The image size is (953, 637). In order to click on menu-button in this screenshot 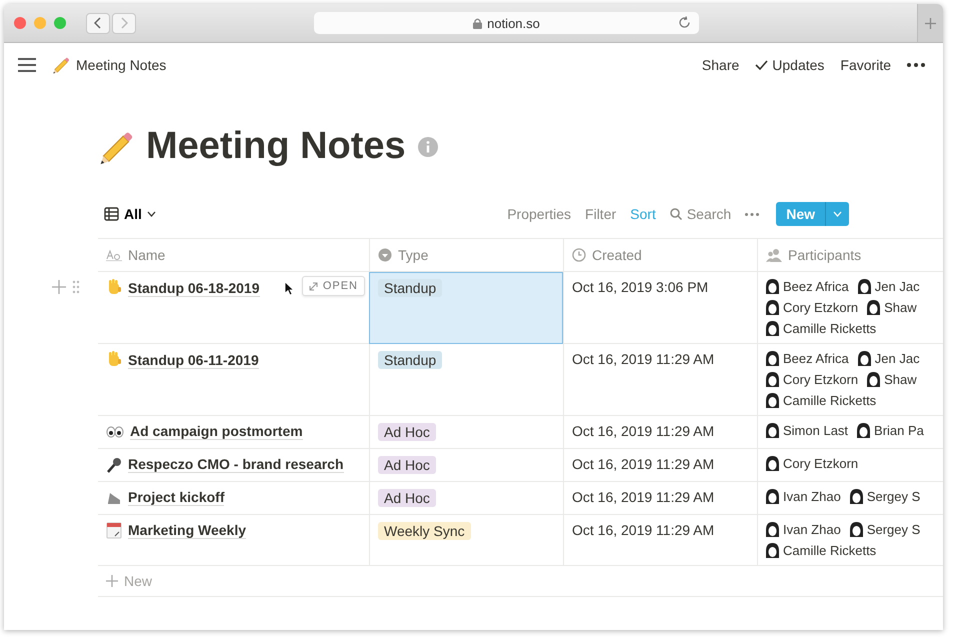, I will do `click(27, 65)`.